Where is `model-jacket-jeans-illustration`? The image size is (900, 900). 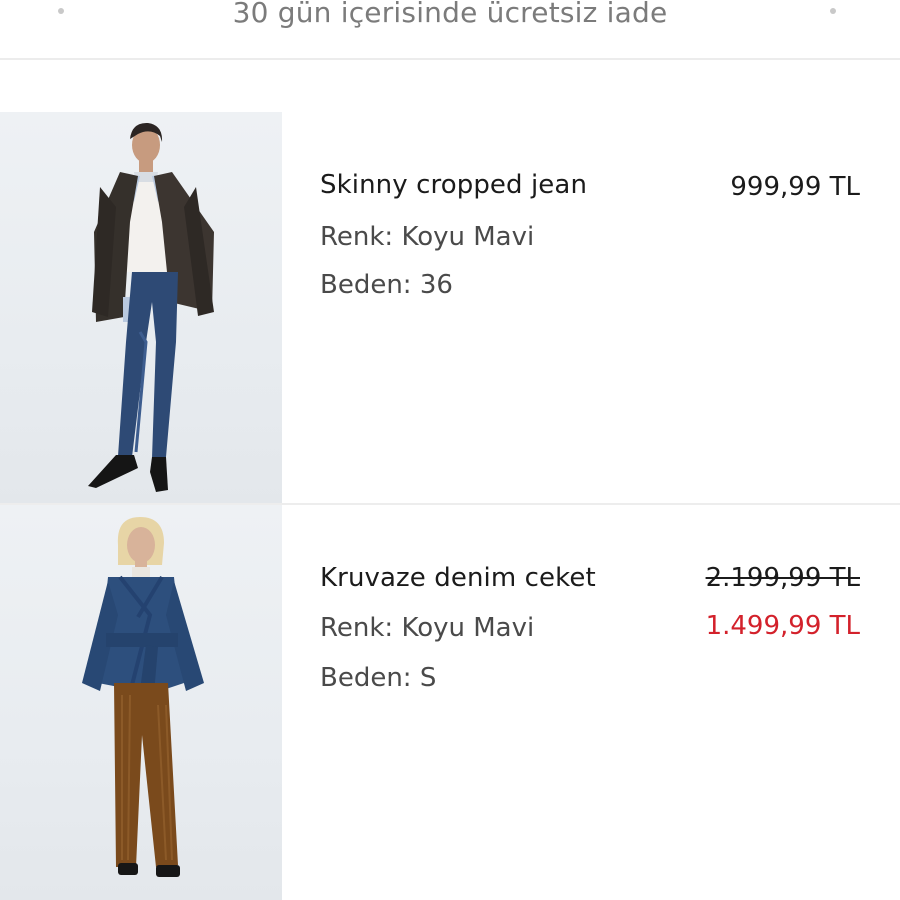
model-jacket-jeans-illustration is located at coordinates (151, 307).